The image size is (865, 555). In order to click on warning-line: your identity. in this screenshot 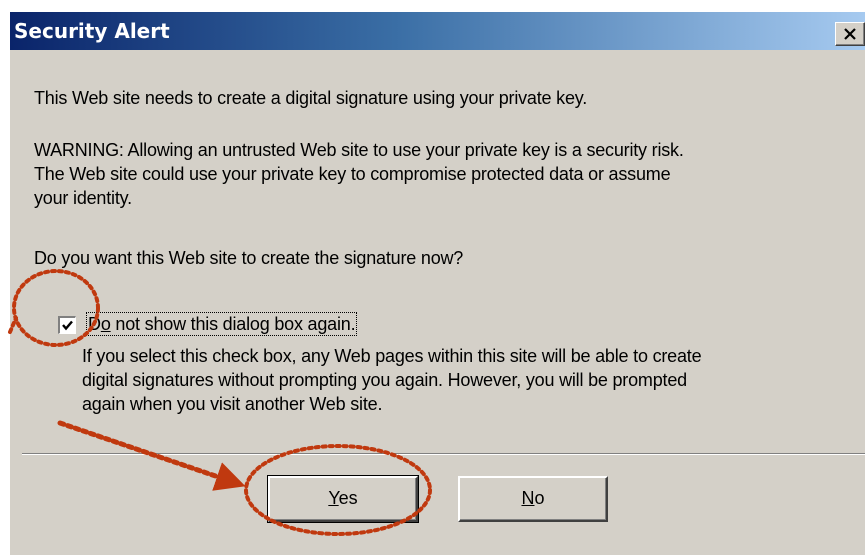, I will do `click(83, 198)`.